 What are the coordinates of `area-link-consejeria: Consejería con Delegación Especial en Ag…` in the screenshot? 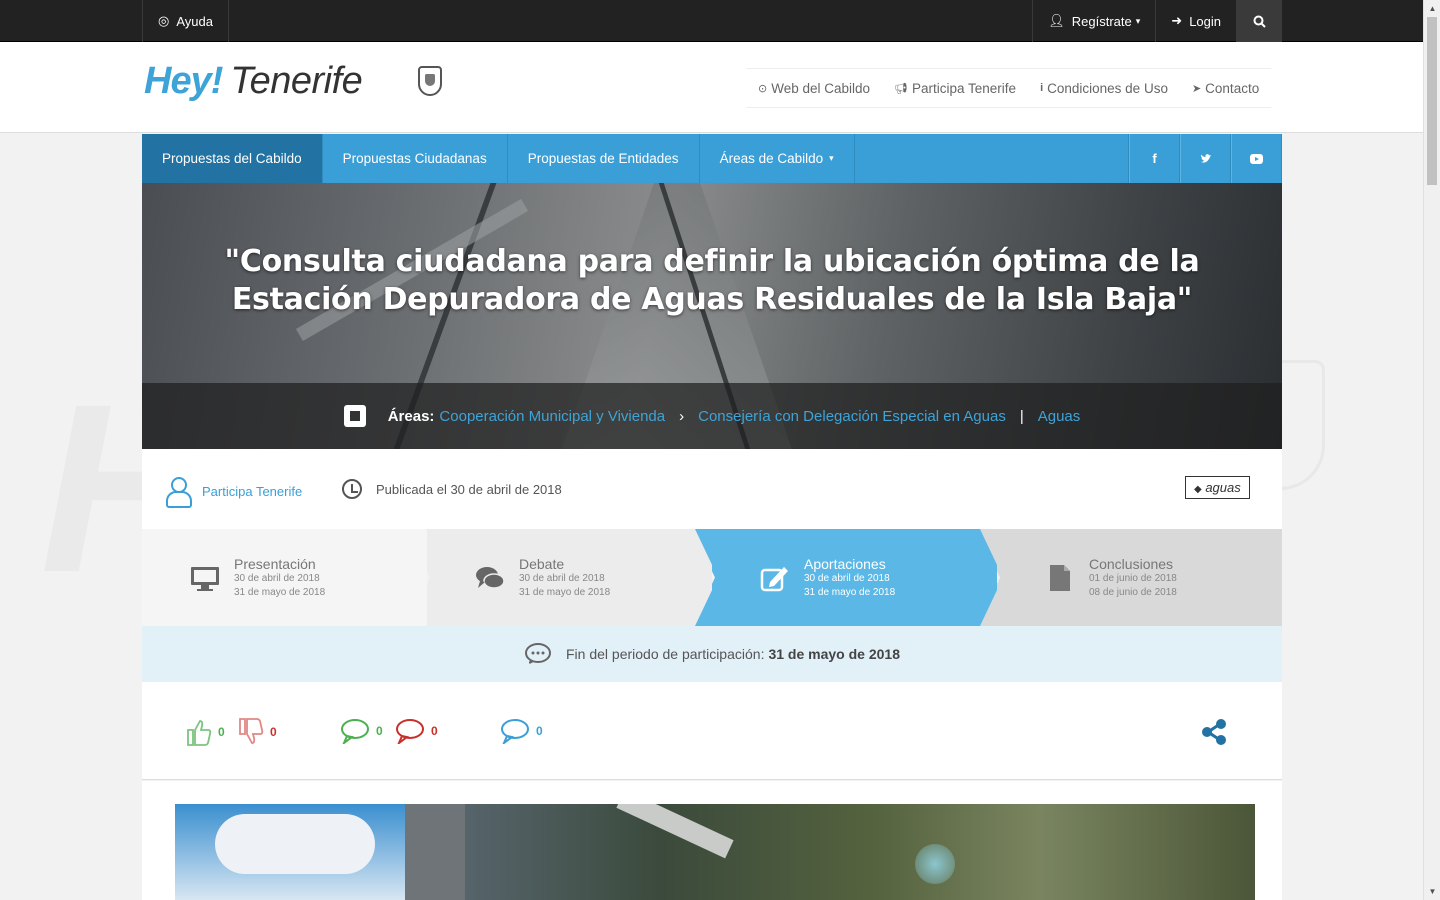 It's located at (852, 416).